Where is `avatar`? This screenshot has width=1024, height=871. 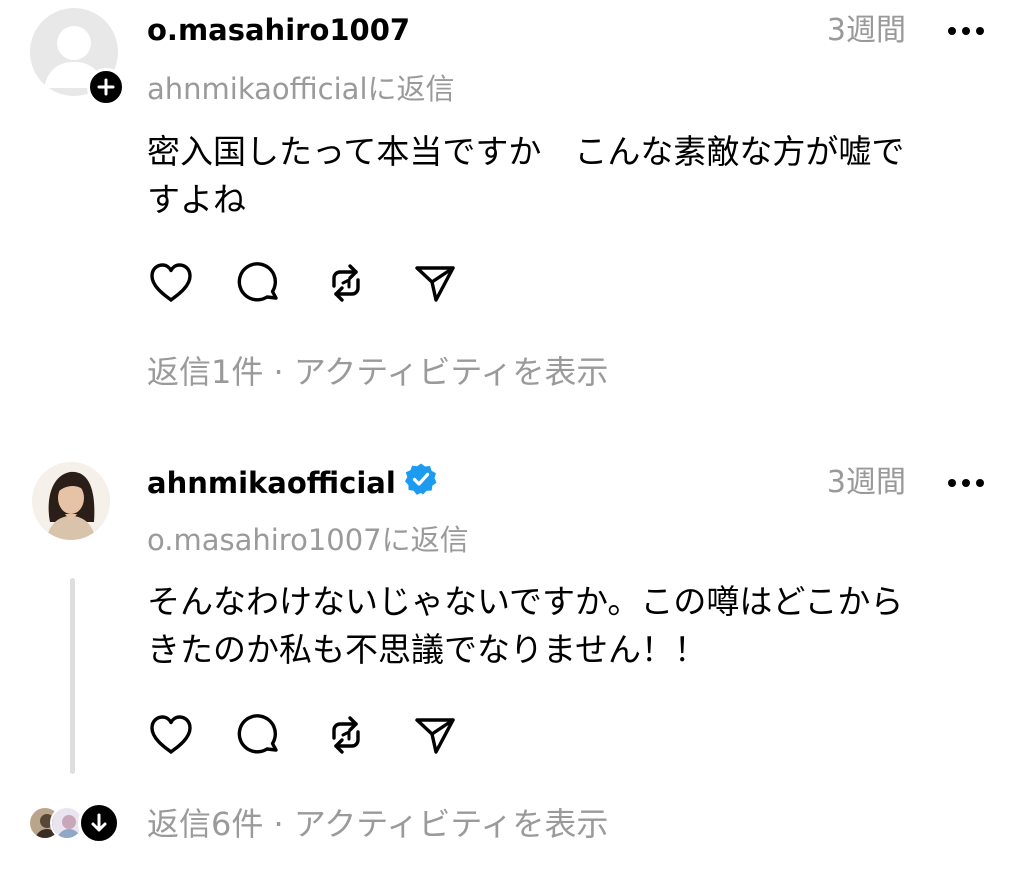 avatar is located at coordinates (71, 501).